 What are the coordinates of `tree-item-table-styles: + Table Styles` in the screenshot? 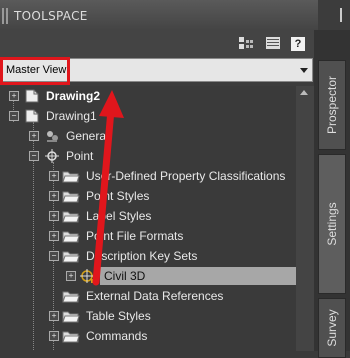 It's located at (148, 316).